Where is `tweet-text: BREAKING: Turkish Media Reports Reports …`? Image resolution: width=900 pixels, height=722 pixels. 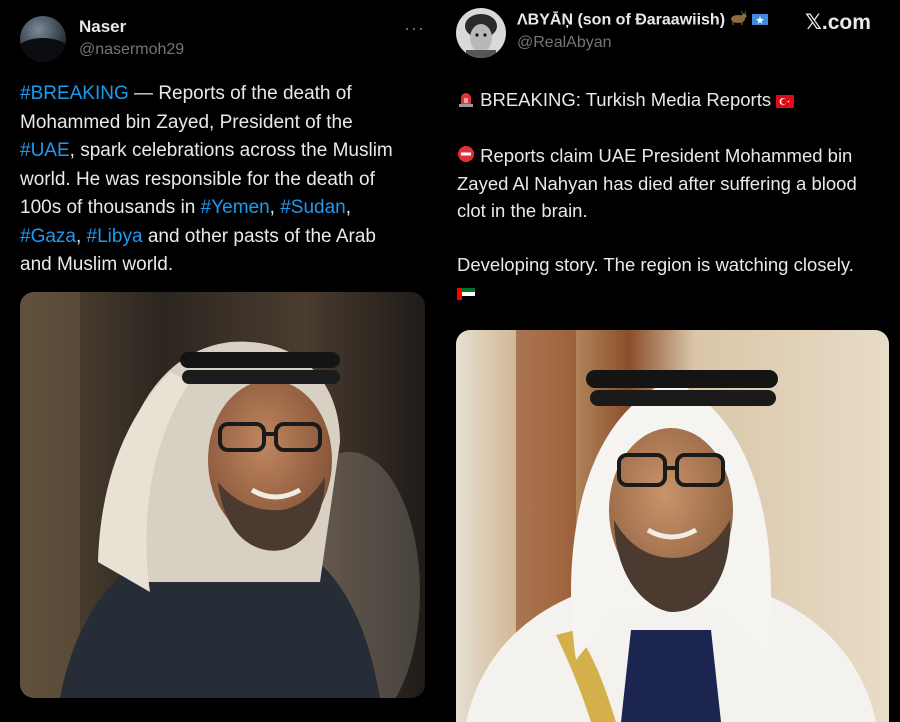
tweet-text: BREAKING: Turkish Media Reports Reports … is located at coordinates (674, 196).